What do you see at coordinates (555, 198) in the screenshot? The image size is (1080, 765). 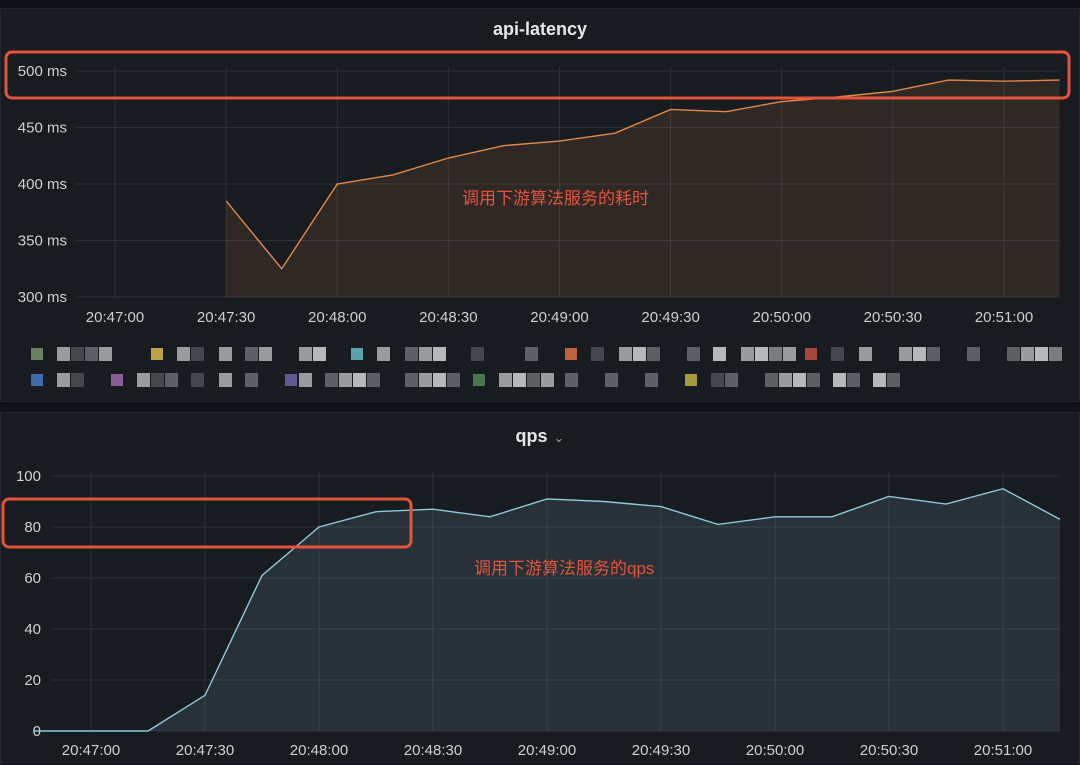 I see `annotation-text: 调用下游算法服务的耗时` at bounding box center [555, 198].